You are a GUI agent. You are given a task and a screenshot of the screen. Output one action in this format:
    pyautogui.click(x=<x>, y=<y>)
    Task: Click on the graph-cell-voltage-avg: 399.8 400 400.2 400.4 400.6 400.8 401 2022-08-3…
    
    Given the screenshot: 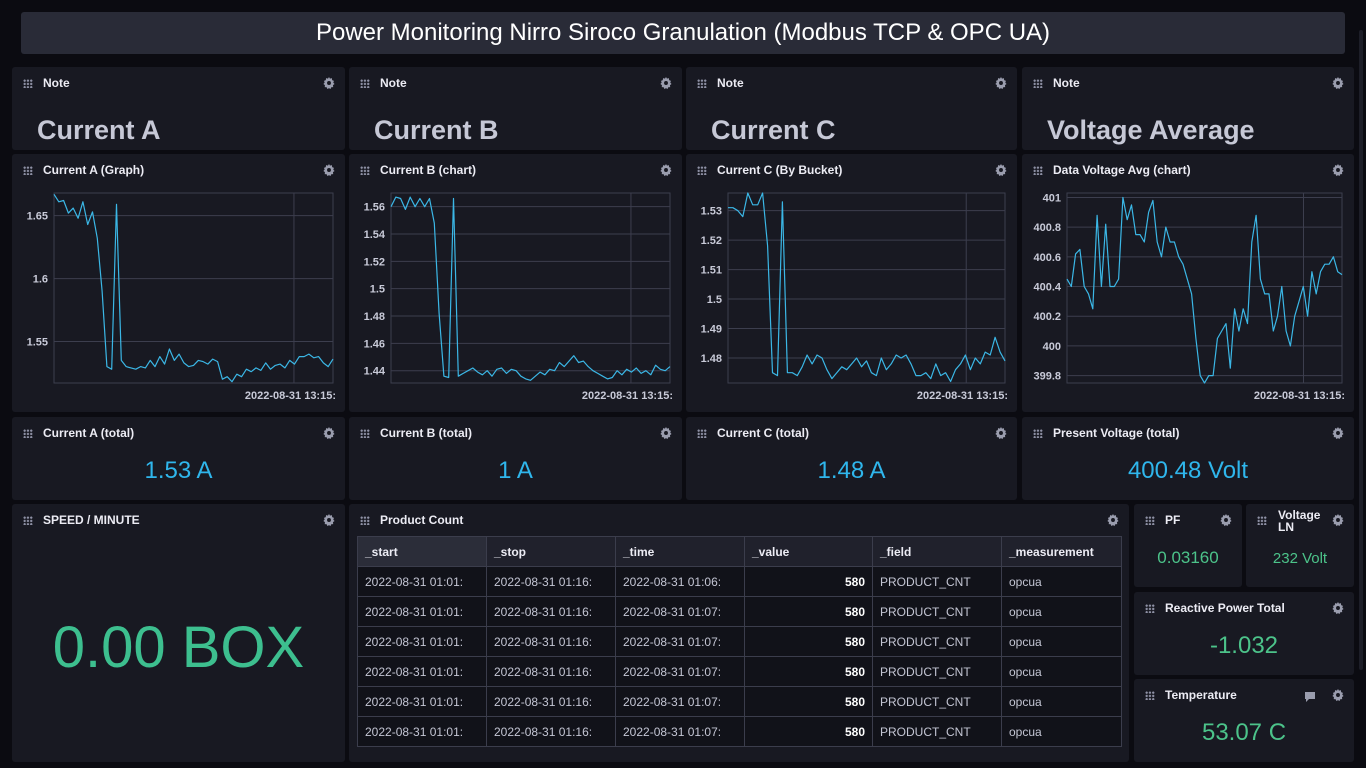 What is the action you would take?
    pyautogui.click(x=1188, y=283)
    